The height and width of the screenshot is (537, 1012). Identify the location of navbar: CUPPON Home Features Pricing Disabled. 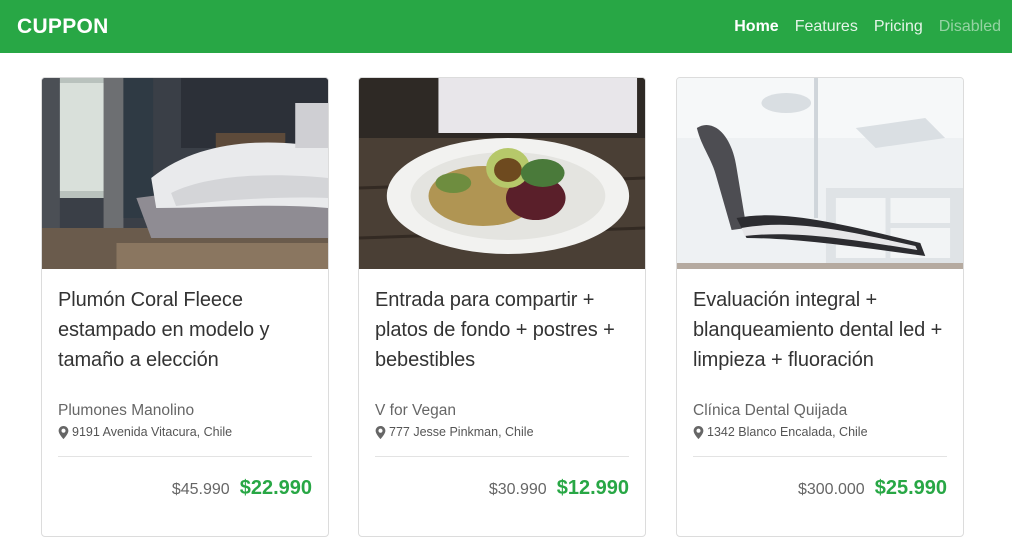
(506, 26).